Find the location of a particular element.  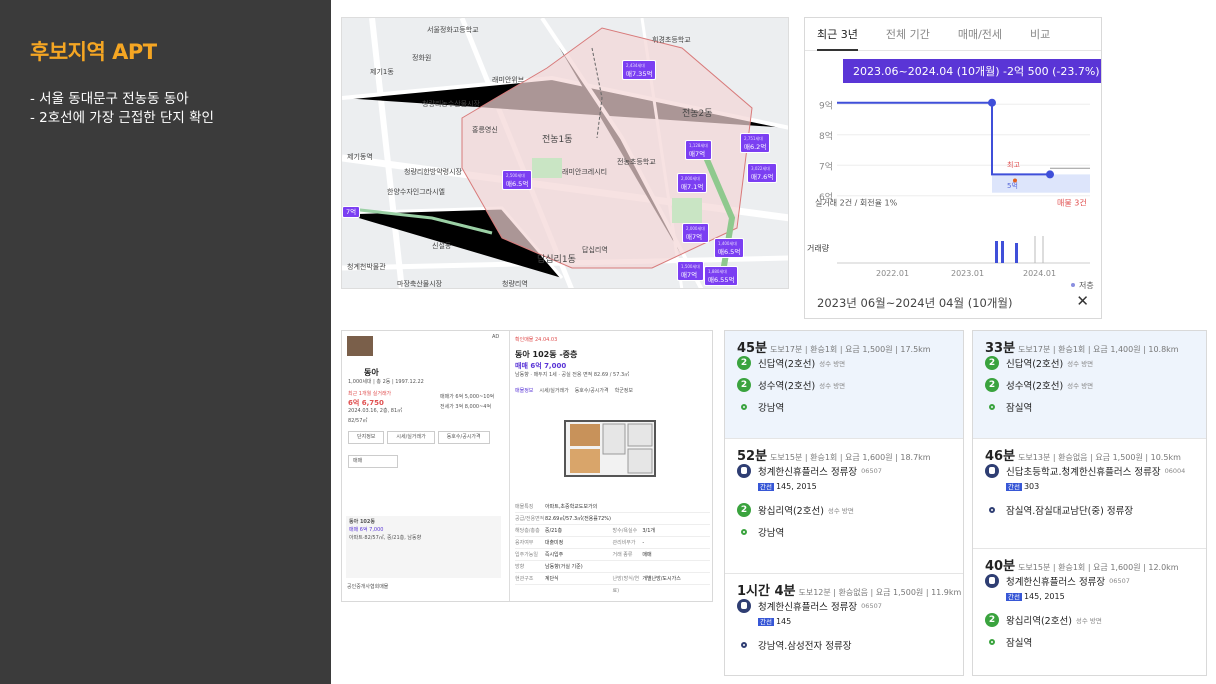

route-stop: 강남역 is located at coordinates (760, 407).